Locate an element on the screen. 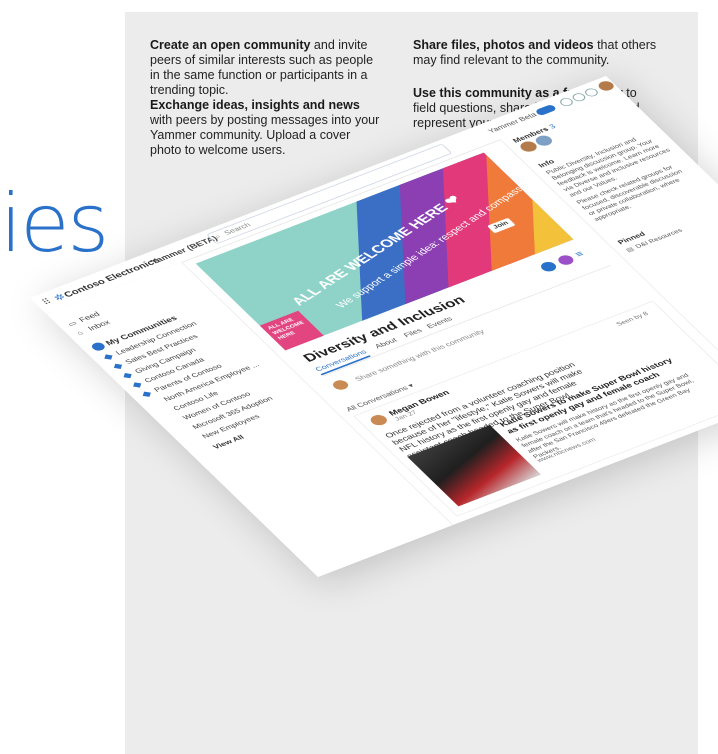 This screenshot has height=754, width=718. feed-icon: ▭ is located at coordinates (72, 323).